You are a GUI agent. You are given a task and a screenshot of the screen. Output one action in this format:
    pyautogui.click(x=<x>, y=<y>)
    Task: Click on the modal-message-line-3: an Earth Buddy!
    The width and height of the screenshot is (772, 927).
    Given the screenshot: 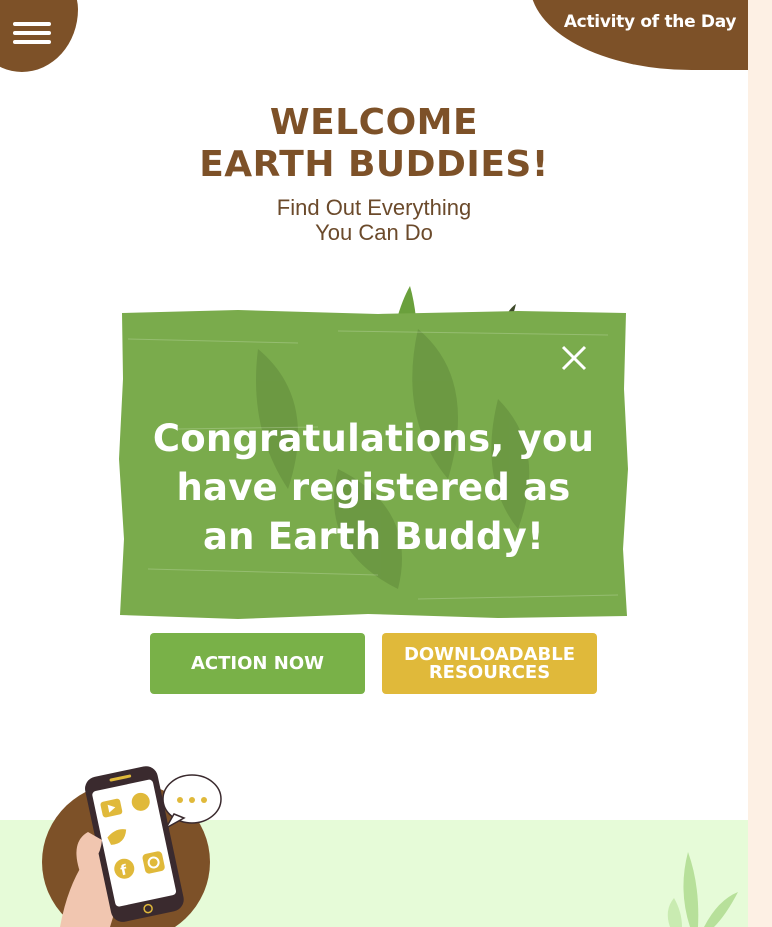 What is the action you would take?
    pyautogui.click(x=373, y=536)
    